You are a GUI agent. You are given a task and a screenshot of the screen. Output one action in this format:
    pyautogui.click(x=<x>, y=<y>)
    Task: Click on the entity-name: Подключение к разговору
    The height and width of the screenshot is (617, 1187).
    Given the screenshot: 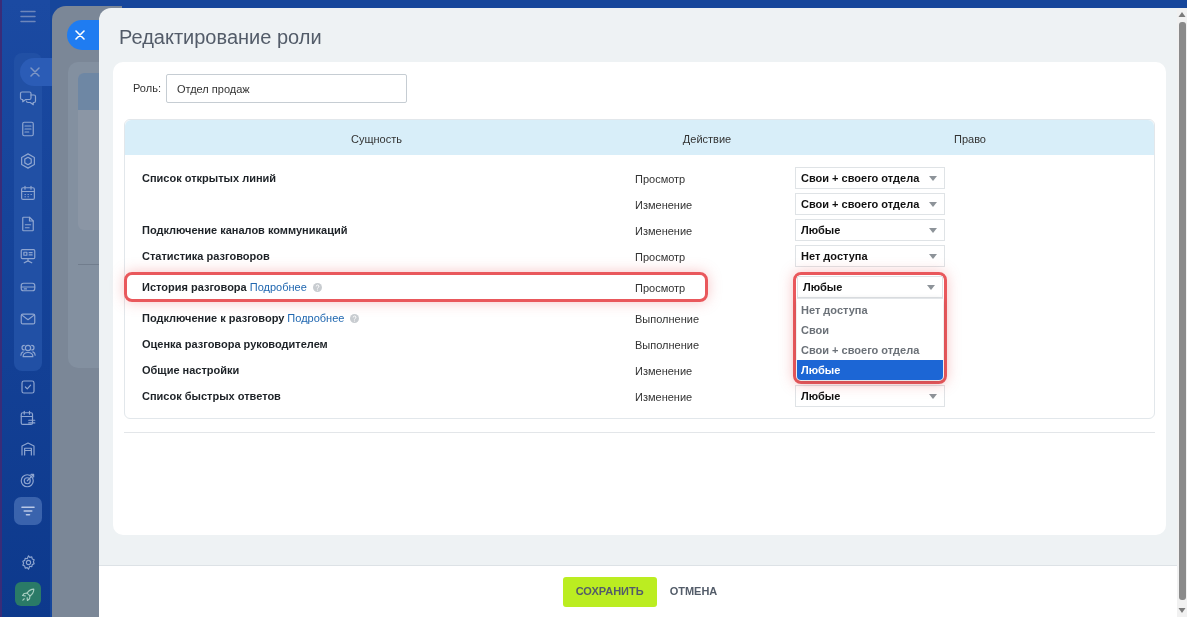 What is the action you would take?
    pyautogui.click(x=213, y=318)
    